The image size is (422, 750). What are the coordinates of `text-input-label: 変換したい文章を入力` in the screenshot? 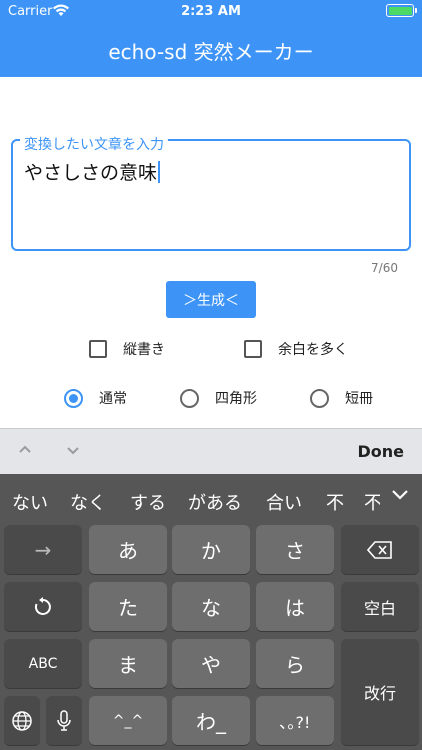 It's located at (94, 144).